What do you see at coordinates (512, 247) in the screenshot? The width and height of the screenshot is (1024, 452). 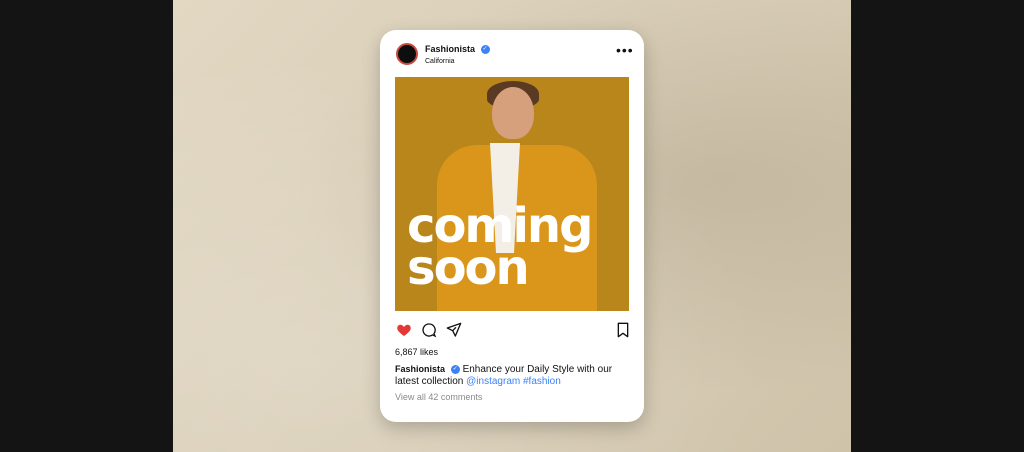 I see `image-overlay-text: coming soon` at bounding box center [512, 247].